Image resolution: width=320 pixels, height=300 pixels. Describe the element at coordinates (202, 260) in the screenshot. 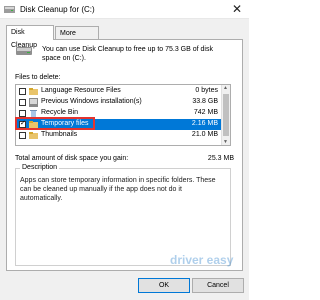

I see `watermark-logo: driver easy` at that location.